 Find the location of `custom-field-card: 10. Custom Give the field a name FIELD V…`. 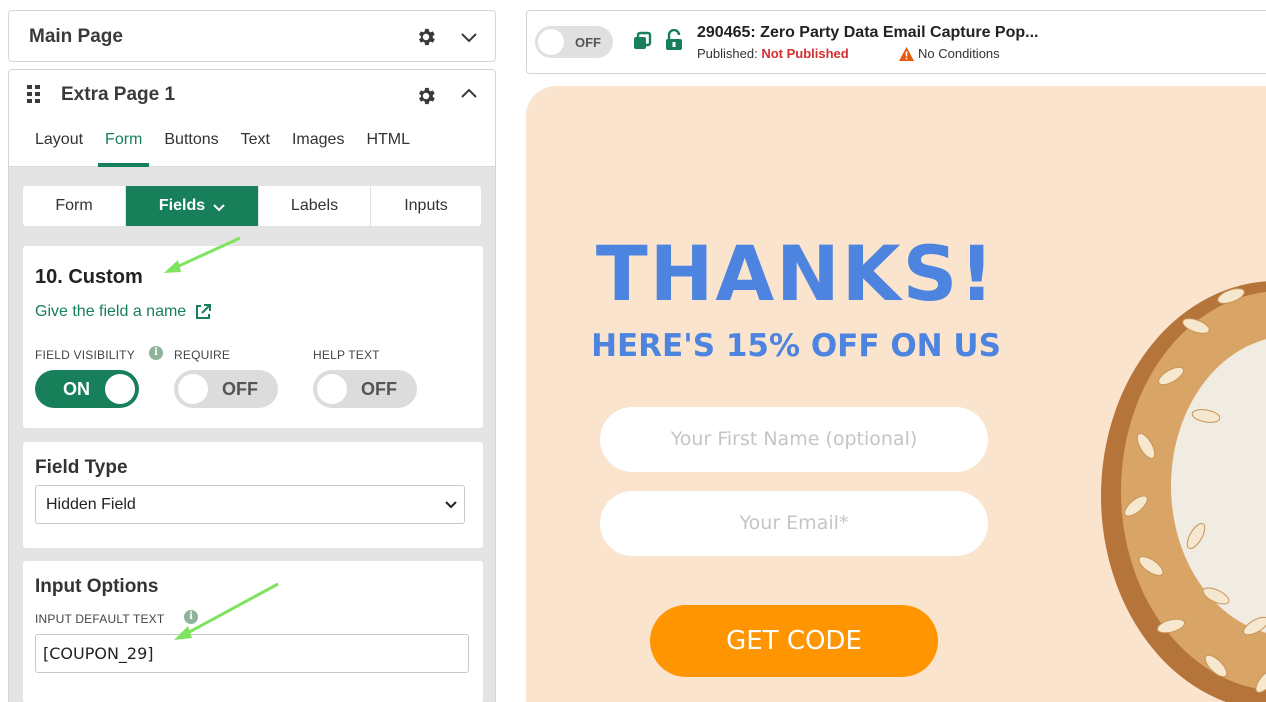

custom-field-card: 10. Custom Give the field a name FIELD V… is located at coordinates (253, 337).